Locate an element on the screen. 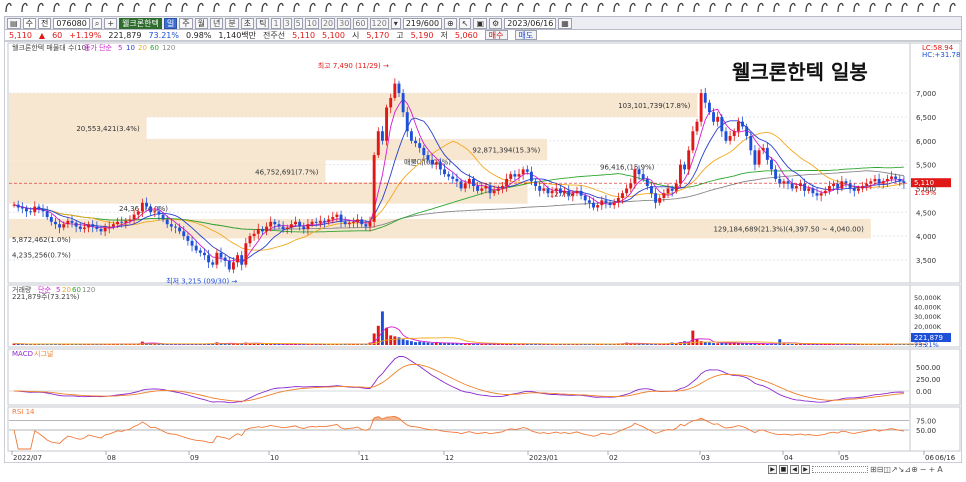 The height and width of the screenshot is (482, 966). x-tick-label: 12 is located at coordinates (449, 458).